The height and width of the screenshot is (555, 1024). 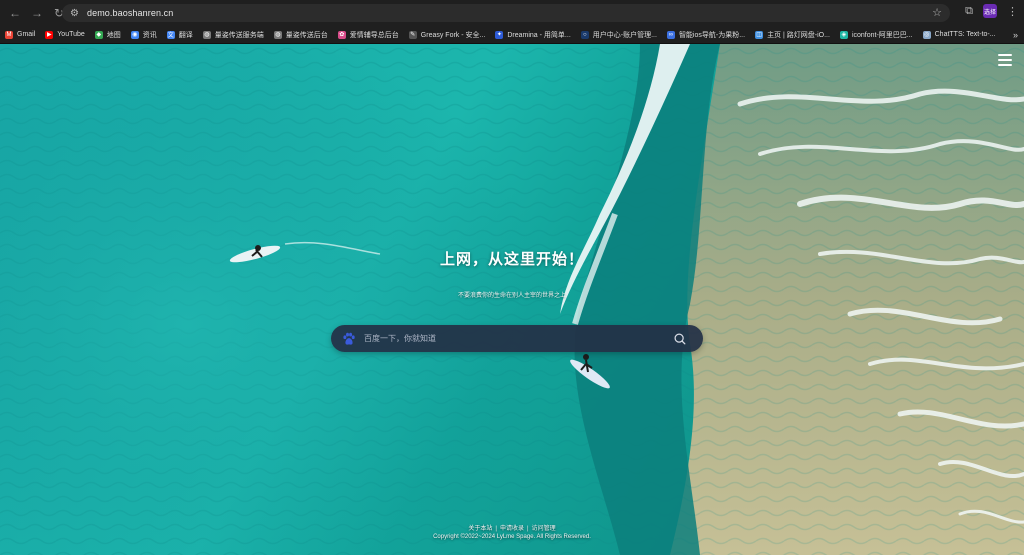 What do you see at coordinates (1005, 61) in the screenshot?
I see `hamburger-menu-icon` at bounding box center [1005, 61].